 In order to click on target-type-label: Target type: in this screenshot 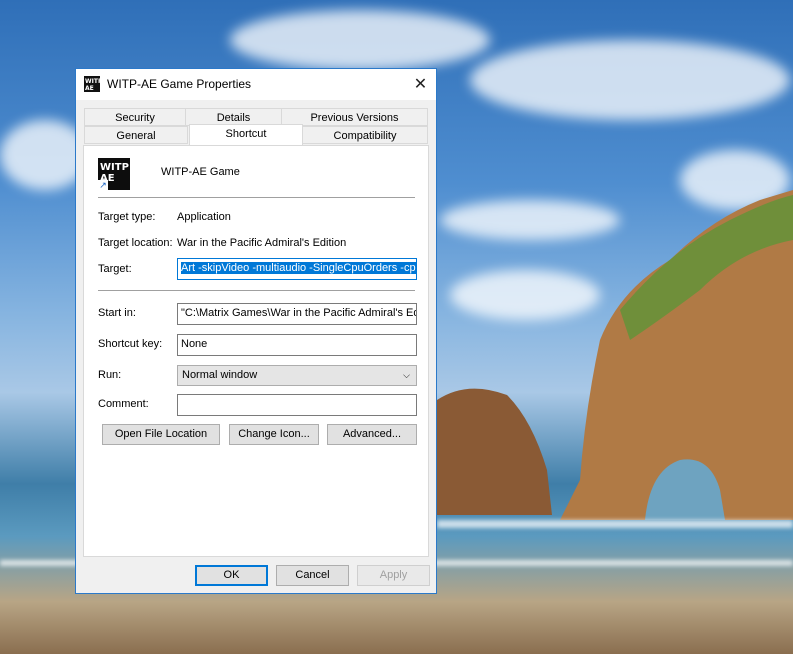, I will do `click(127, 217)`.